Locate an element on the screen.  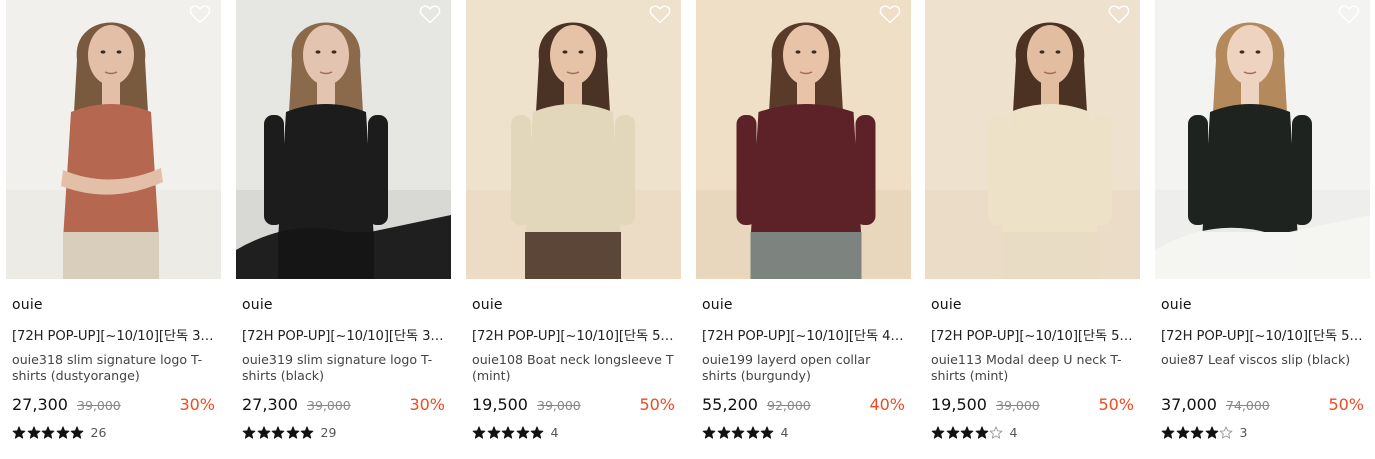
review-count: 26 is located at coordinates (98, 432).